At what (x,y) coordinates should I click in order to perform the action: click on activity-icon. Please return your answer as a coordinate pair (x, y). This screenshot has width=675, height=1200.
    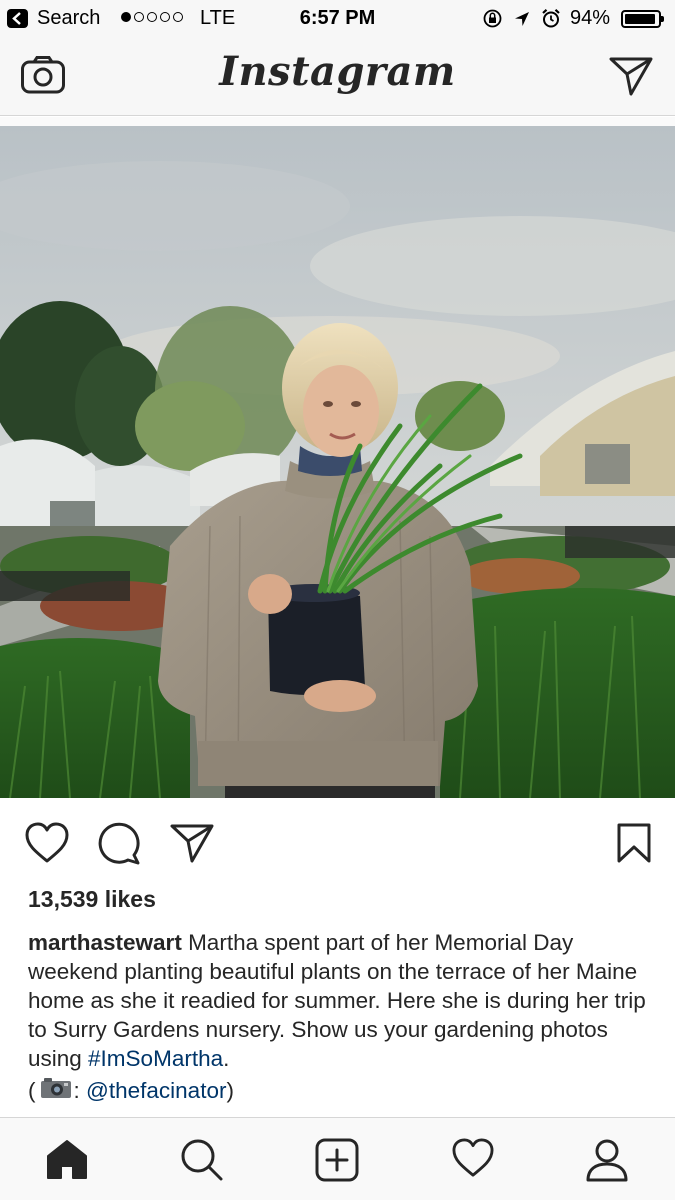
    Looking at the image, I should click on (473, 1160).